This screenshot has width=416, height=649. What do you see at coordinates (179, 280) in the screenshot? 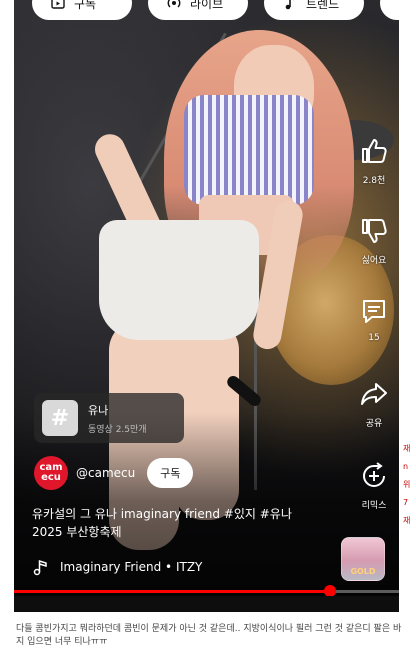
I see `performer-shorts` at bounding box center [179, 280].